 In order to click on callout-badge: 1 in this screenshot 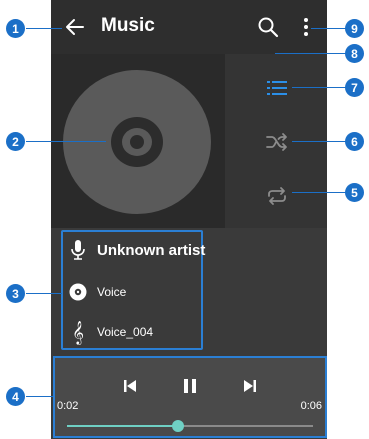, I will do `click(15, 28)`.